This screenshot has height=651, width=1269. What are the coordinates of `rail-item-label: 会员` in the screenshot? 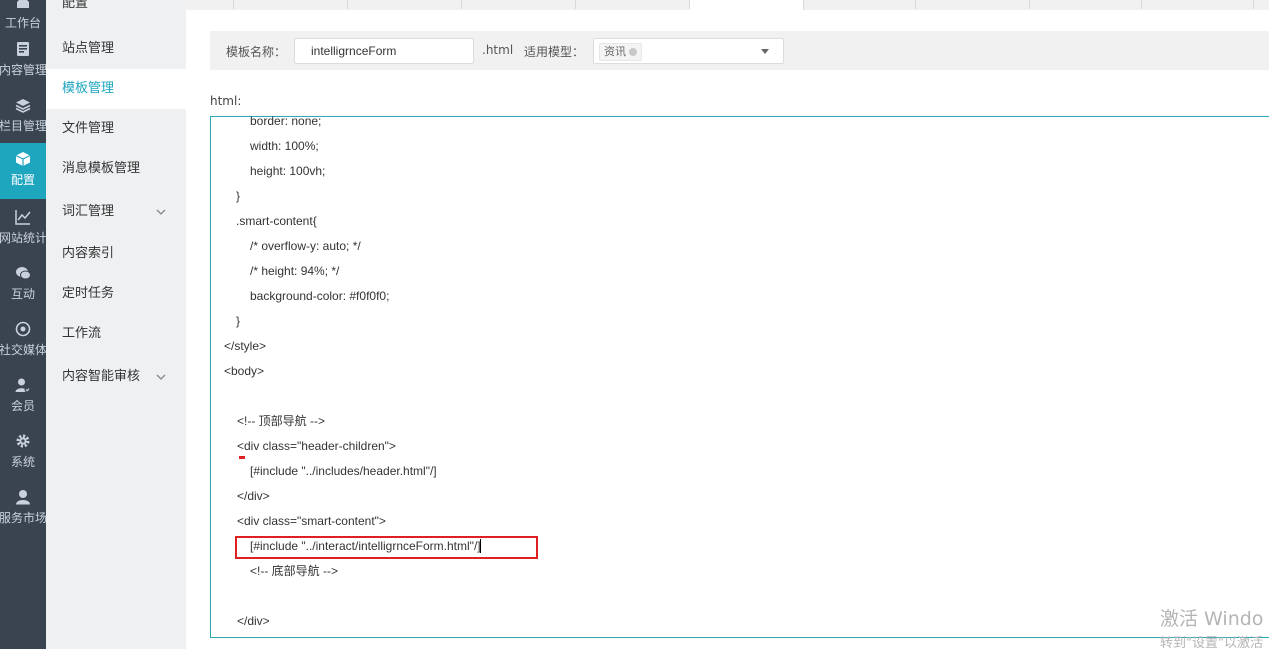 It's located at (23, 406).